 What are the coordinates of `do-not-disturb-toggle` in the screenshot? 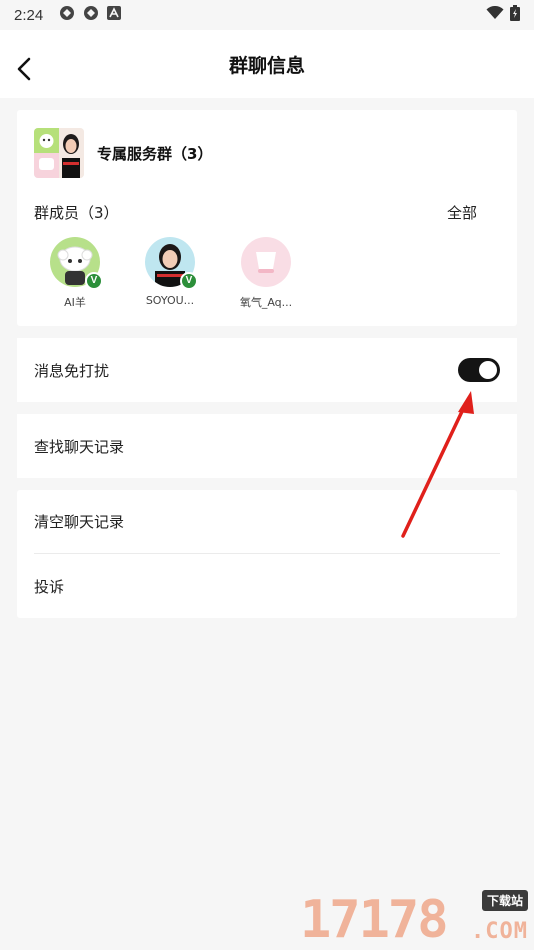 It's located at (479, 370).